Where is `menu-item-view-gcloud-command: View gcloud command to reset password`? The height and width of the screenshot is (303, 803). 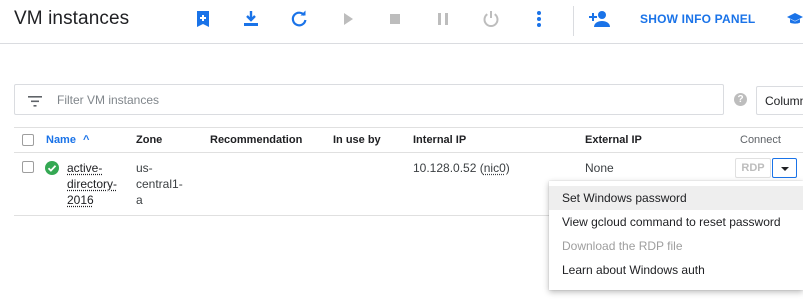
menu-item-view-gcloud-command: View gcloud command to reset password is located at coordinates (676, 222).